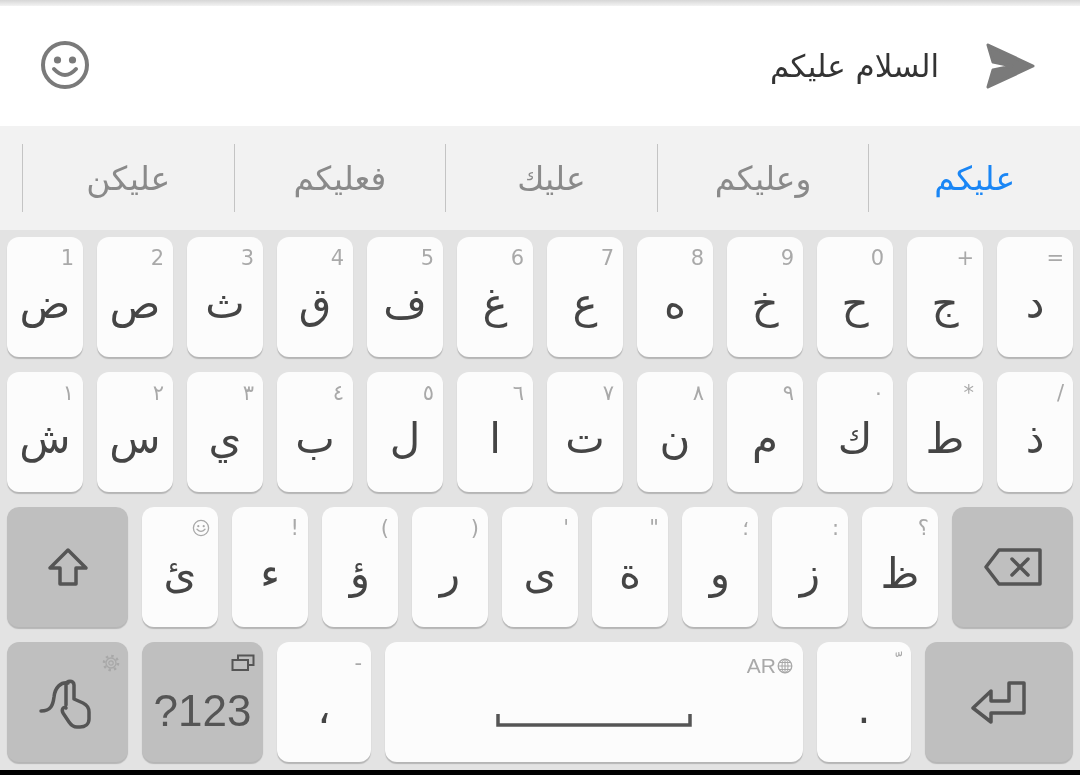  I want to click on key-hint: *, so click(968, 393).